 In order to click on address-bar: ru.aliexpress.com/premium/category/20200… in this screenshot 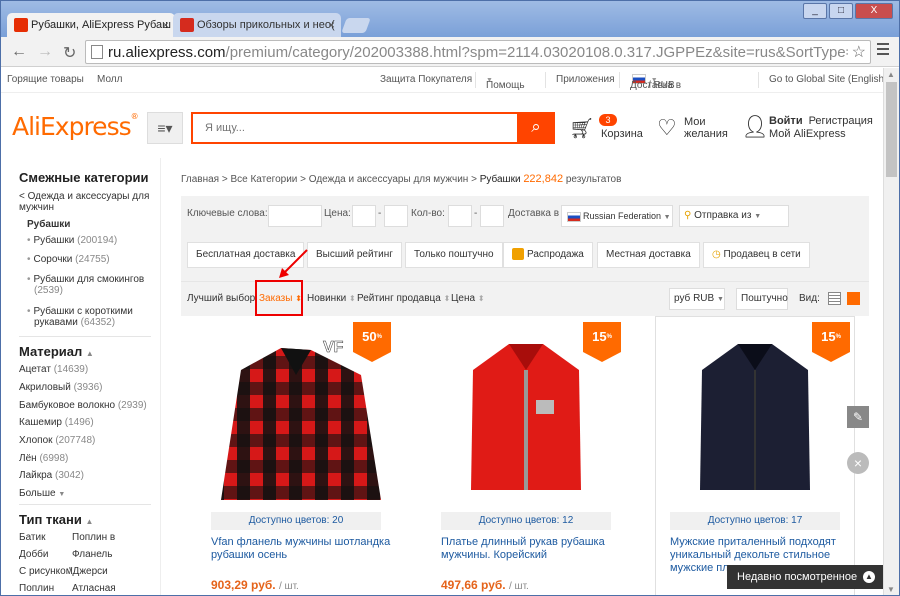, I will do `click(478, 52)`.